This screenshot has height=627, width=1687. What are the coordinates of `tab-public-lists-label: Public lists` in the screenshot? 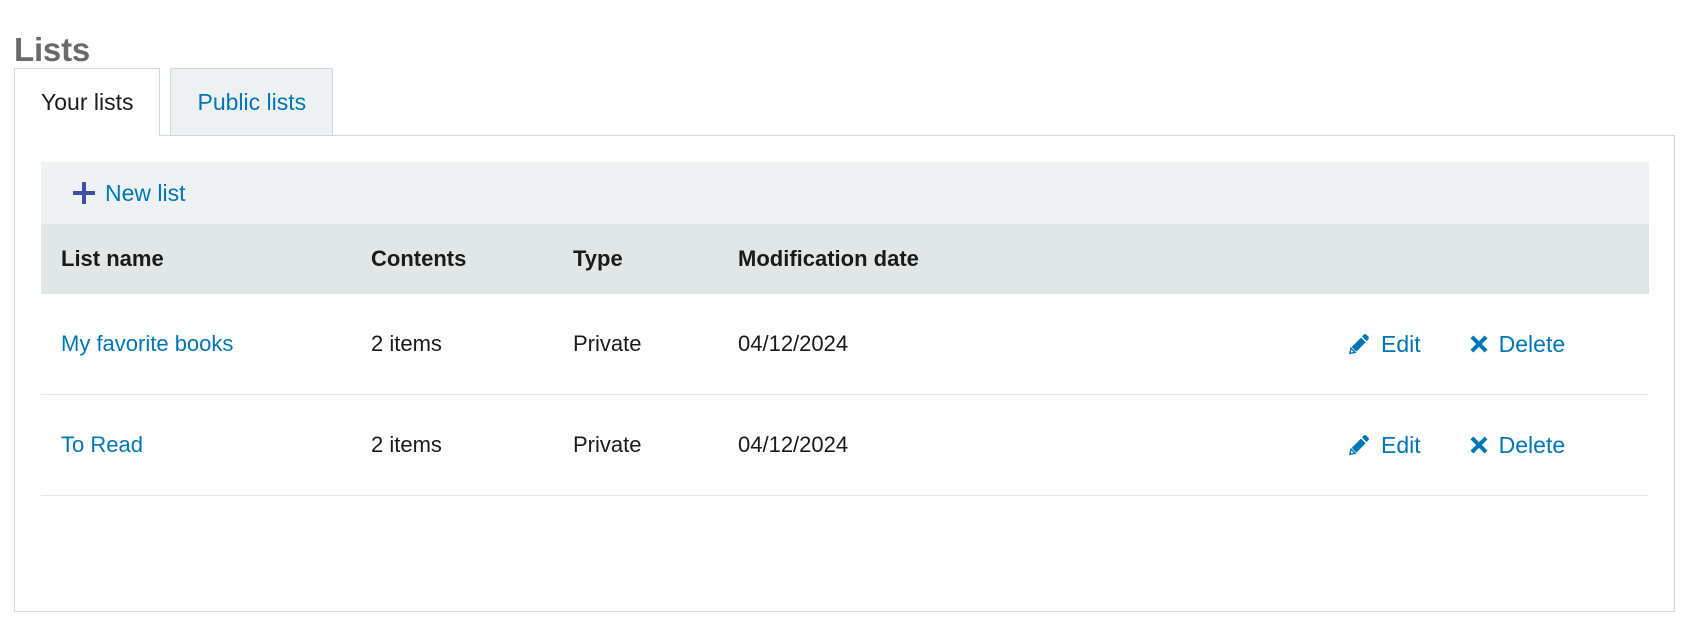 It's located at (252, 101).